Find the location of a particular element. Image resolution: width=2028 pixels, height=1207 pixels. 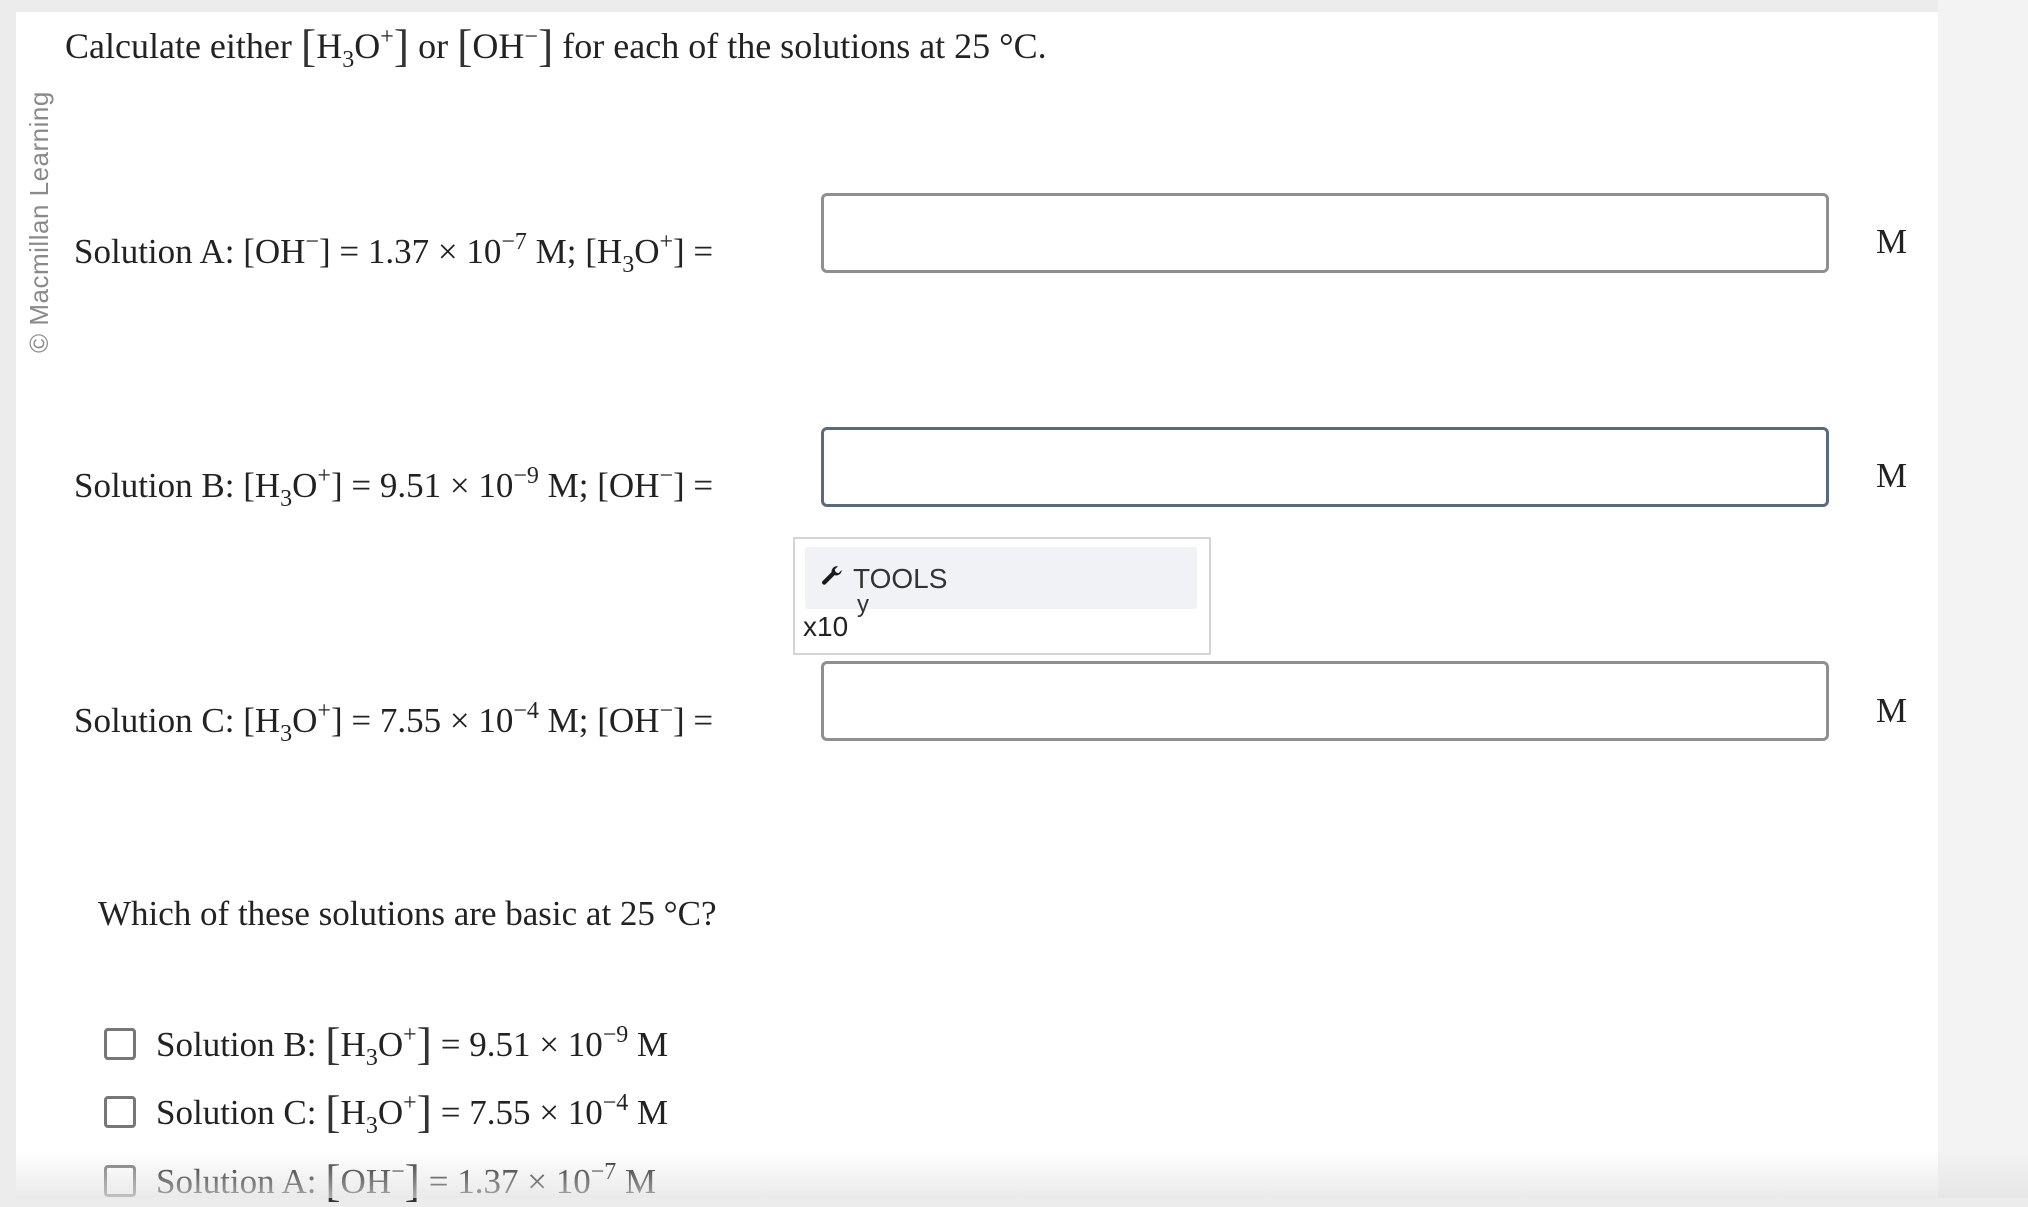

wrench-icon is located at coordinates (832, 575).